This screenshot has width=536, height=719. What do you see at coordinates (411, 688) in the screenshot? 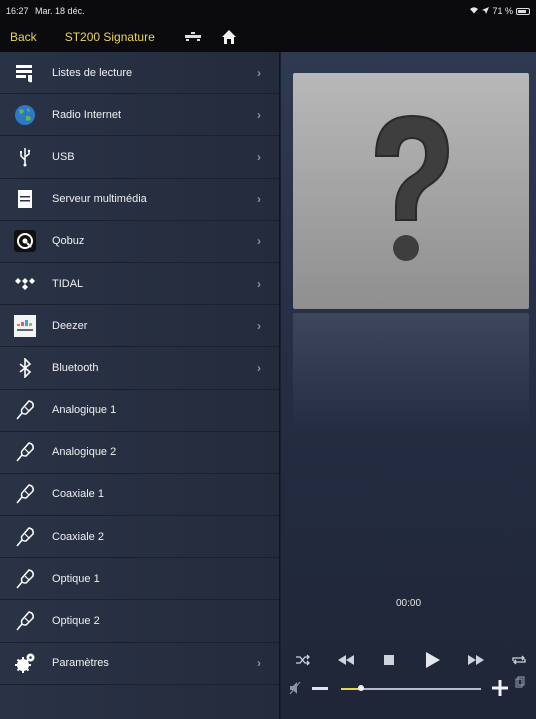
I see `volume-control` at bounding box center [411, 688].